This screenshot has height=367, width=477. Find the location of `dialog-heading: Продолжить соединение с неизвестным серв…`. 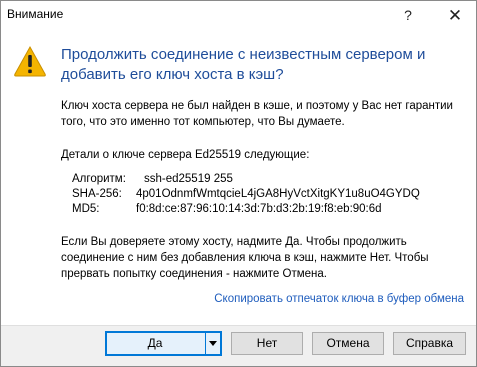

dialog-heading: Продолжить соединение с неизвестным серв… is located at coordinates (261, 65).